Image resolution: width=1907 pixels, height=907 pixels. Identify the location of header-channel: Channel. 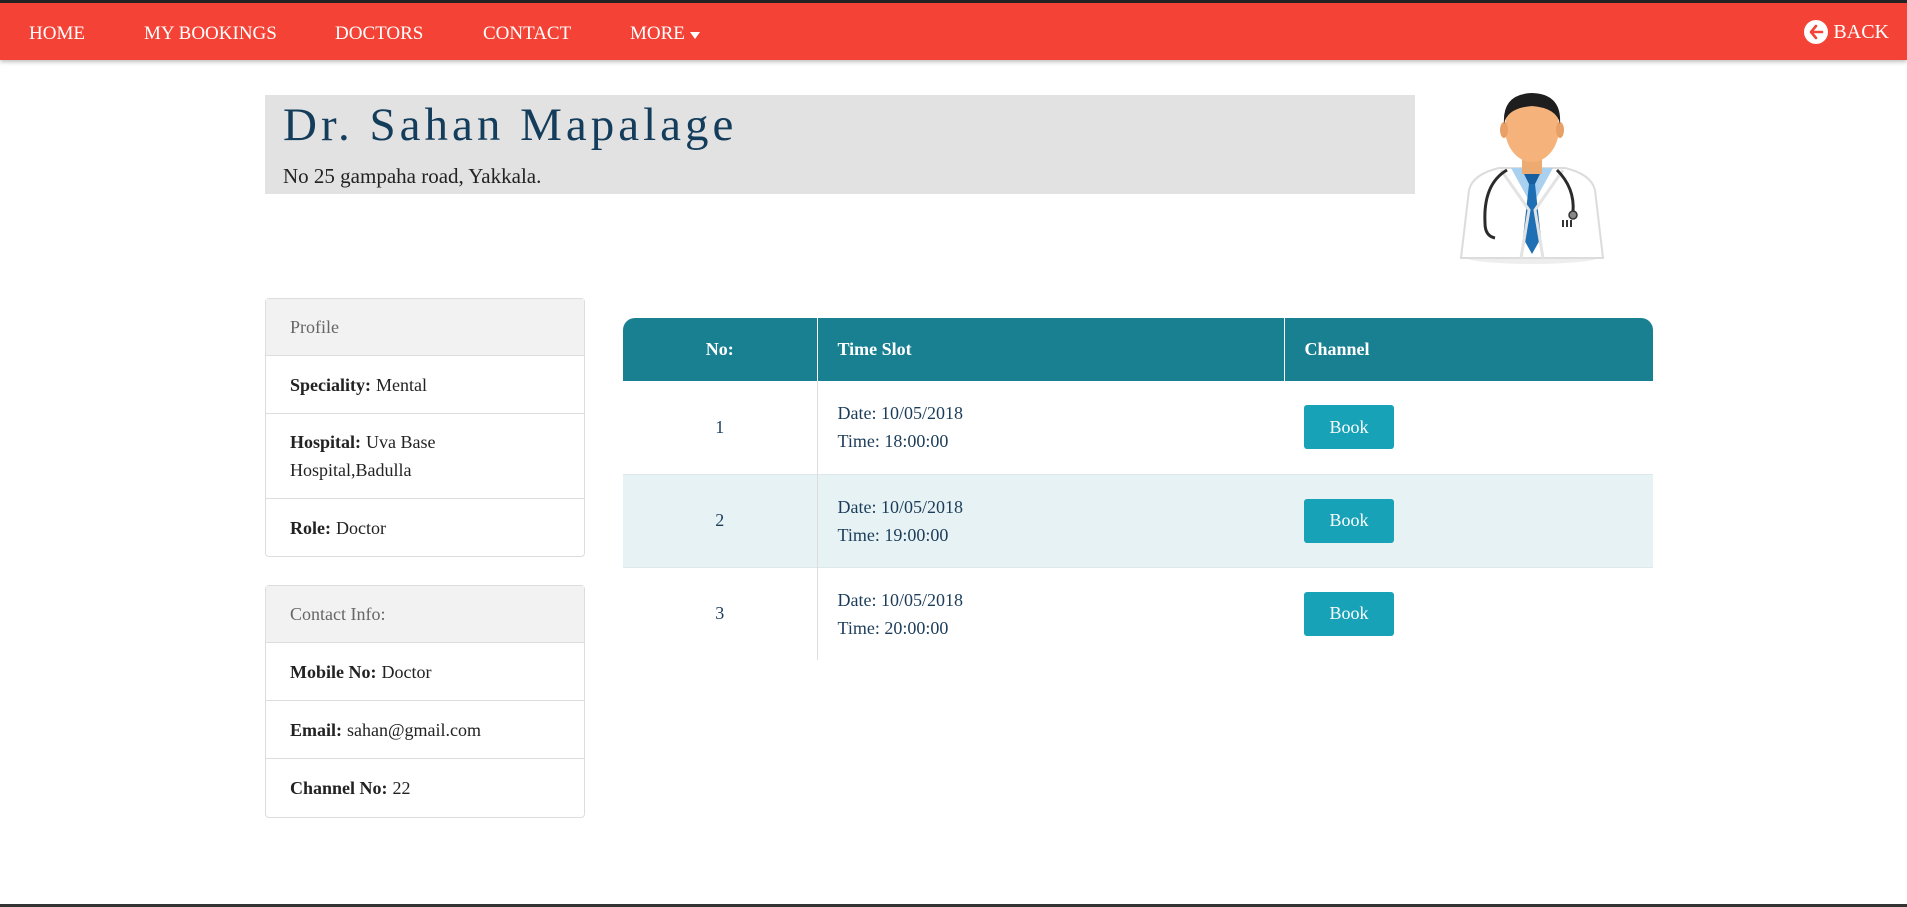
(1468, 349).